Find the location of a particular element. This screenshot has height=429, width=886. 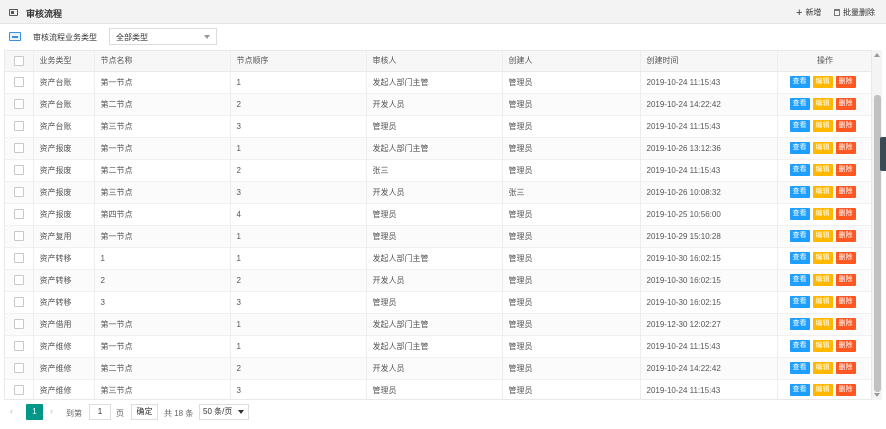

chevron-left-icon: ‹ is located at coordinates (11, 411).